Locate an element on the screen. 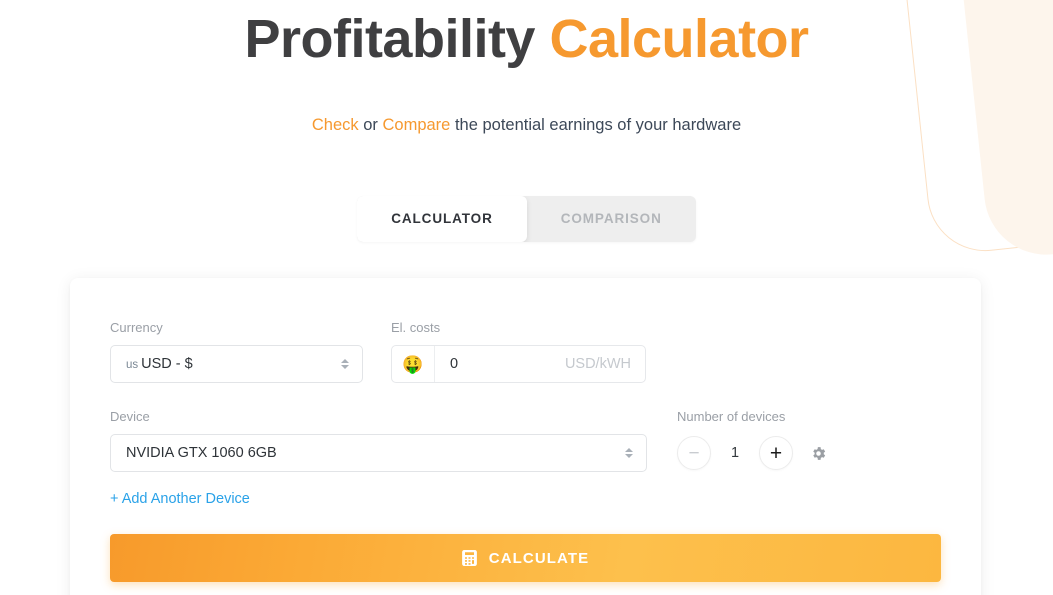  page-title-main: Profitability is located at coordinates (389, 39).